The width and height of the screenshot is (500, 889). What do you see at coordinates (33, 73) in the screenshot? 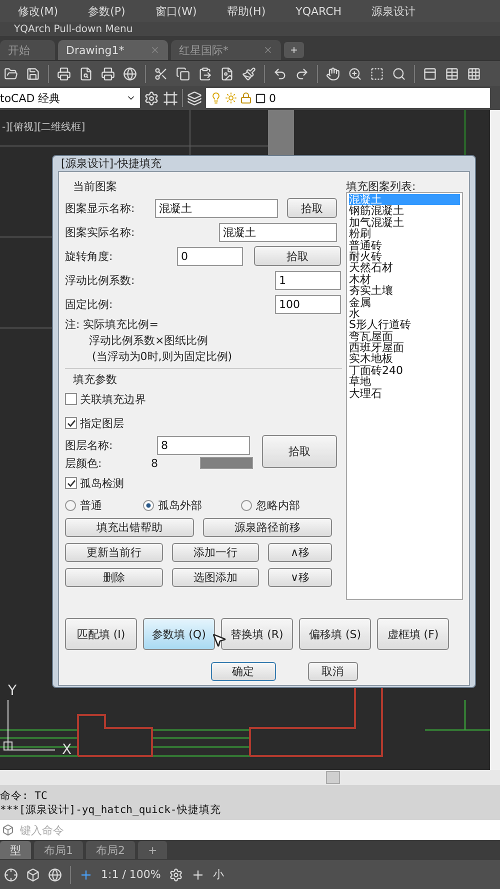
I see `save-icon` at bounding box center [33, 73].